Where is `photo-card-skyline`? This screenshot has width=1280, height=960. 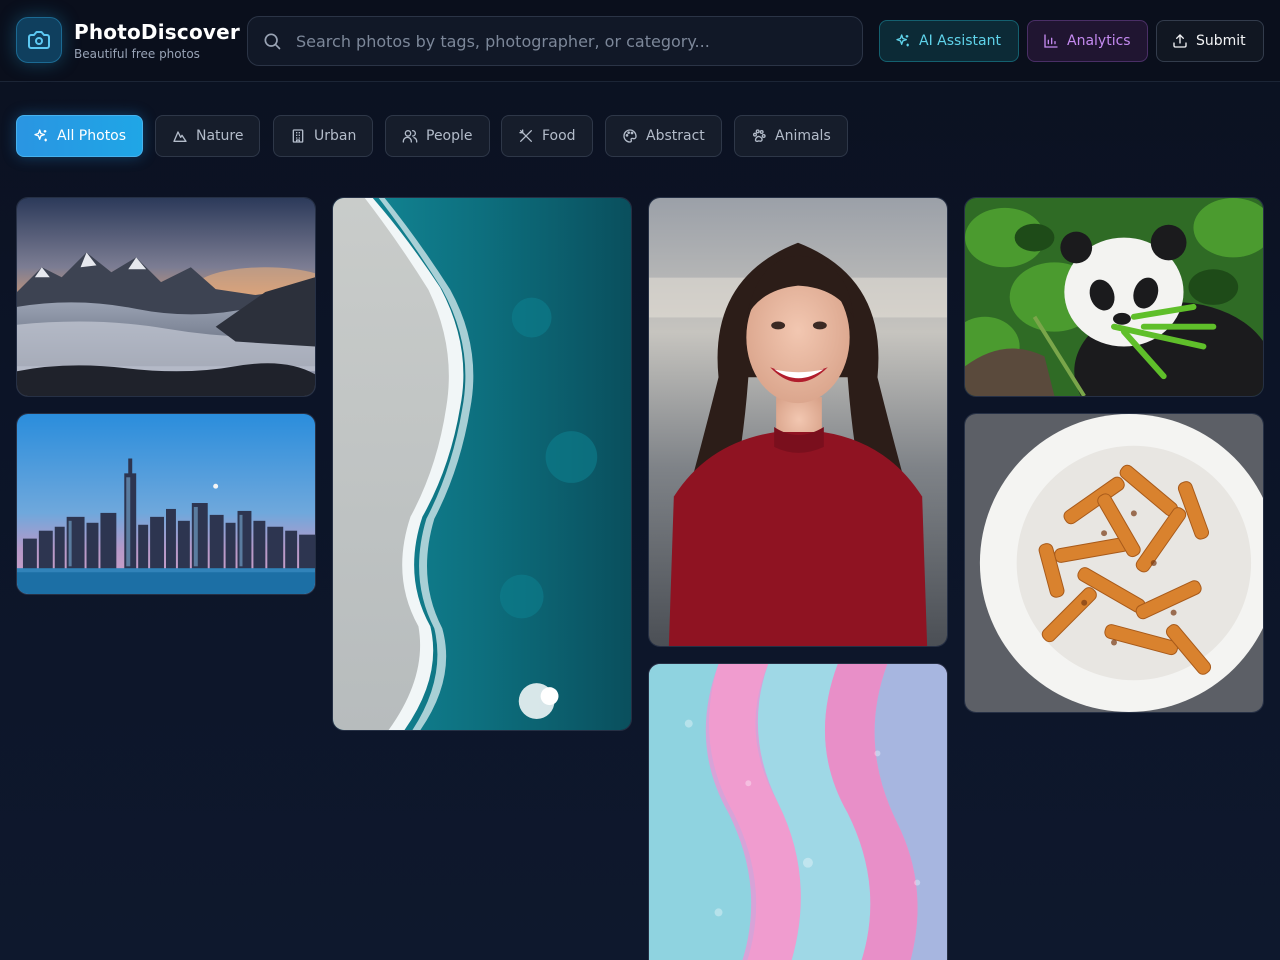 photo-card-skyline is located at coordinates (166, 504).